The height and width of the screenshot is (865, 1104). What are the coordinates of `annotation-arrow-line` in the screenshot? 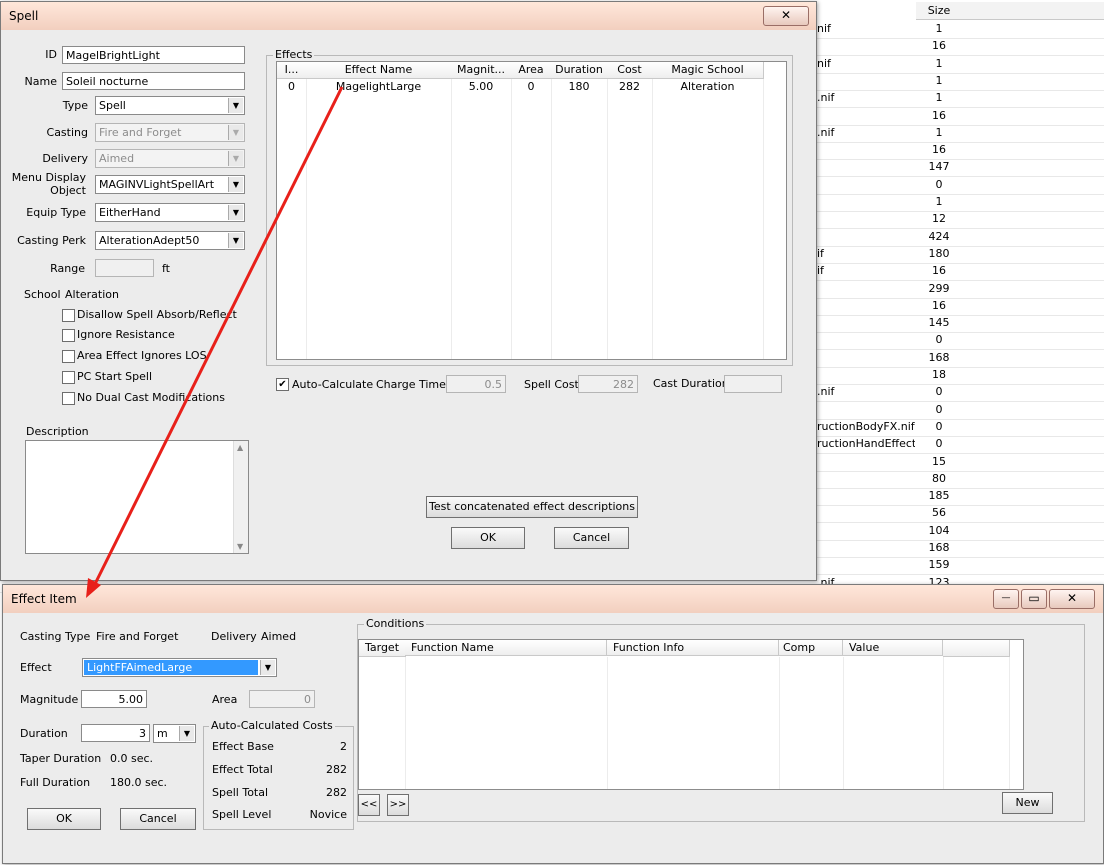 It's located at (217, 337).